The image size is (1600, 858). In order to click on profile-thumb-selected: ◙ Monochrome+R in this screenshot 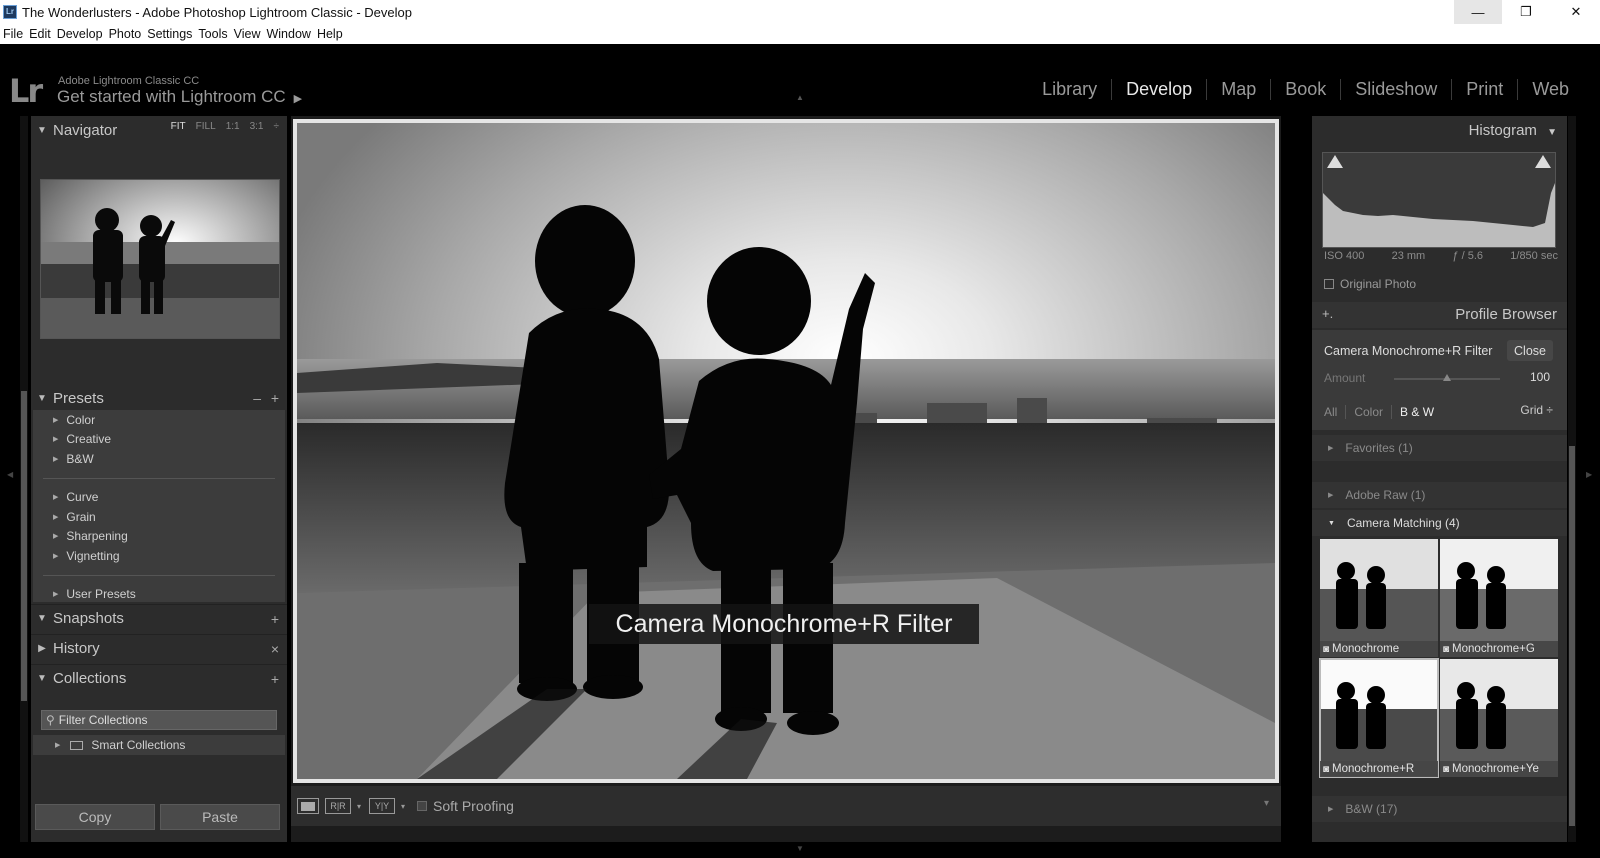, I will do `click(1379, 718)`.